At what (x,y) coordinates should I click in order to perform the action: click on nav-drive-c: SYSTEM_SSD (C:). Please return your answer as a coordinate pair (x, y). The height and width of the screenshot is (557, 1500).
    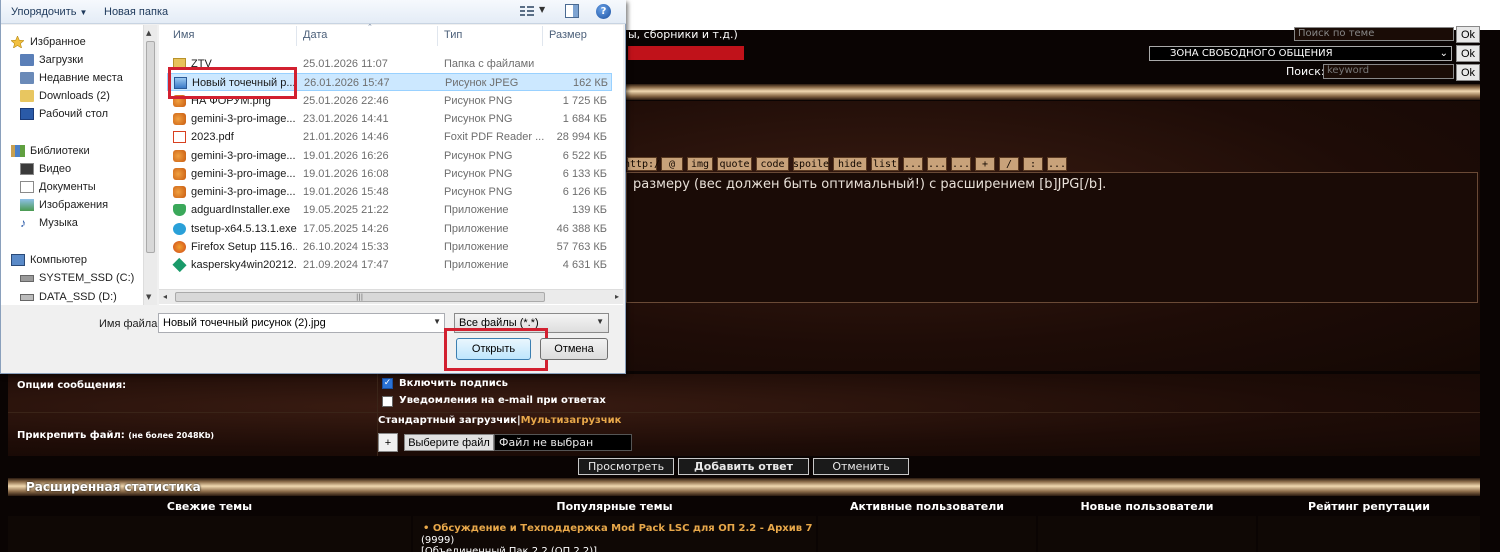
    Looking at the image, I should click on (77, 278).